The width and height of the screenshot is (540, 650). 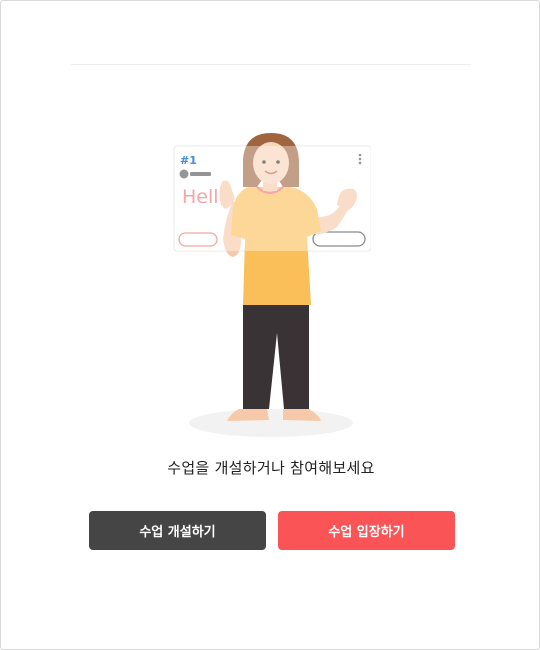 What do you see at coordinates (302, 415) in the screenshot?
I see `right-foot` at bounding box center [302, 415].